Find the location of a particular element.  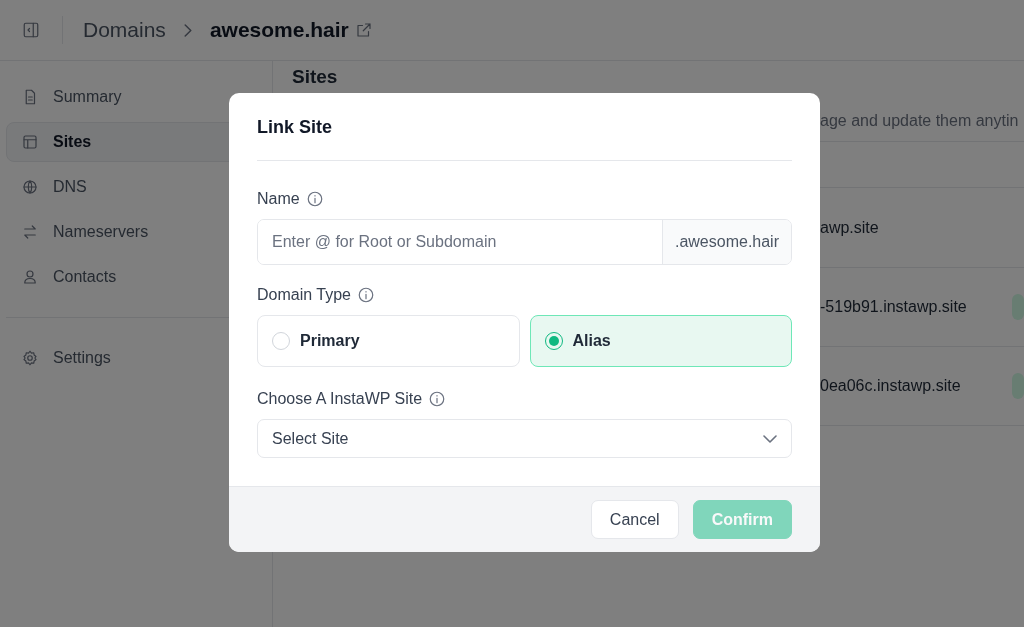

swap-arrows-icon is located at coordinates (30, 232).